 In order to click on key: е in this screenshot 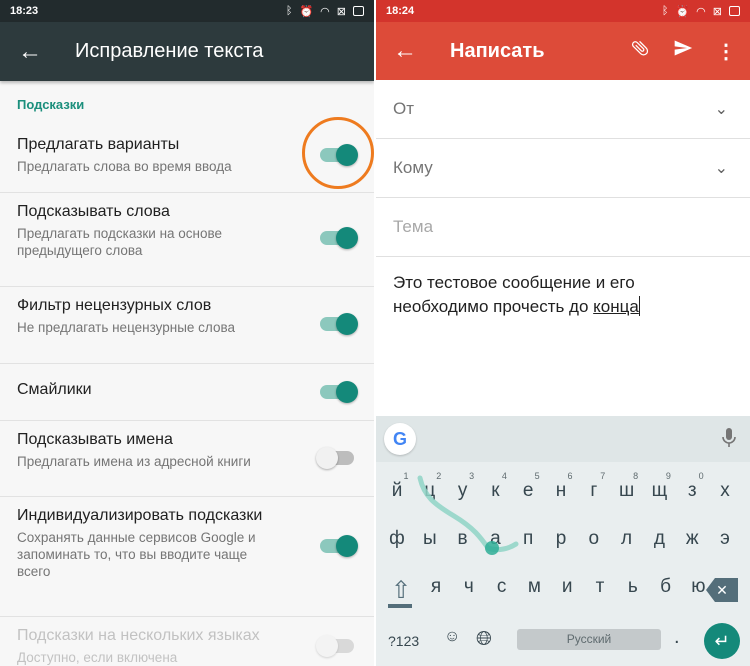, I will do `click(528, 491)`.